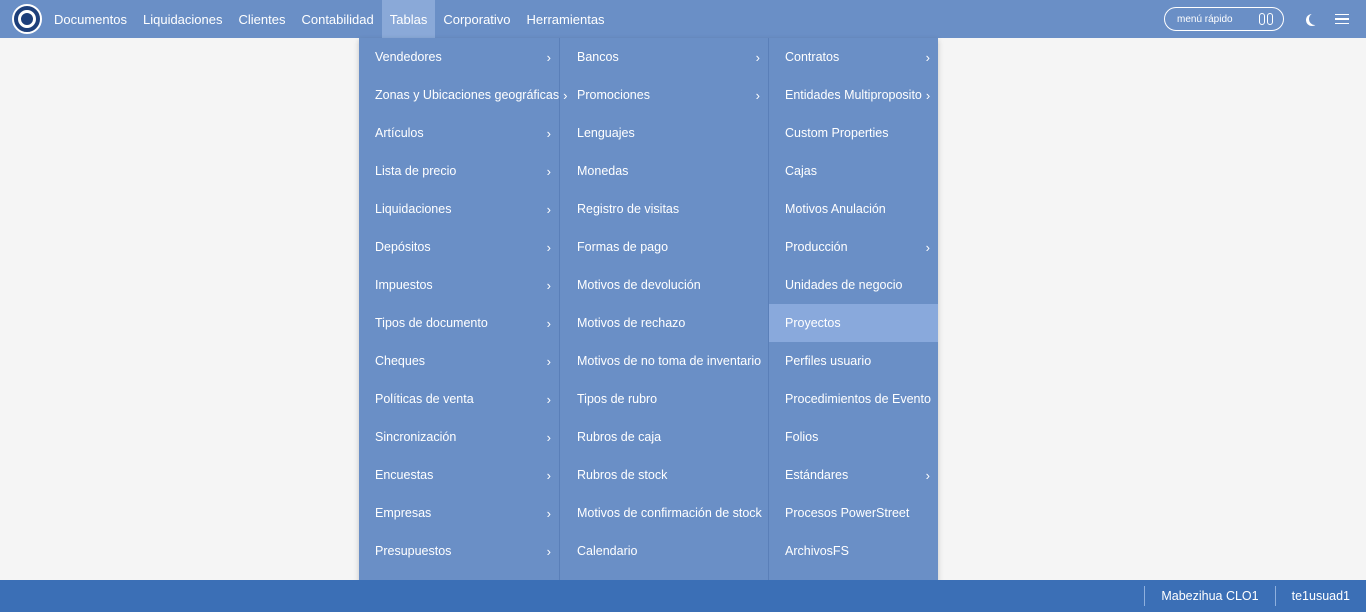  I want to click on menu-item-zonas-y-ubicaciones-geograficas: Zonas y Ubicaciones geográficas ›, so click(463, 95).